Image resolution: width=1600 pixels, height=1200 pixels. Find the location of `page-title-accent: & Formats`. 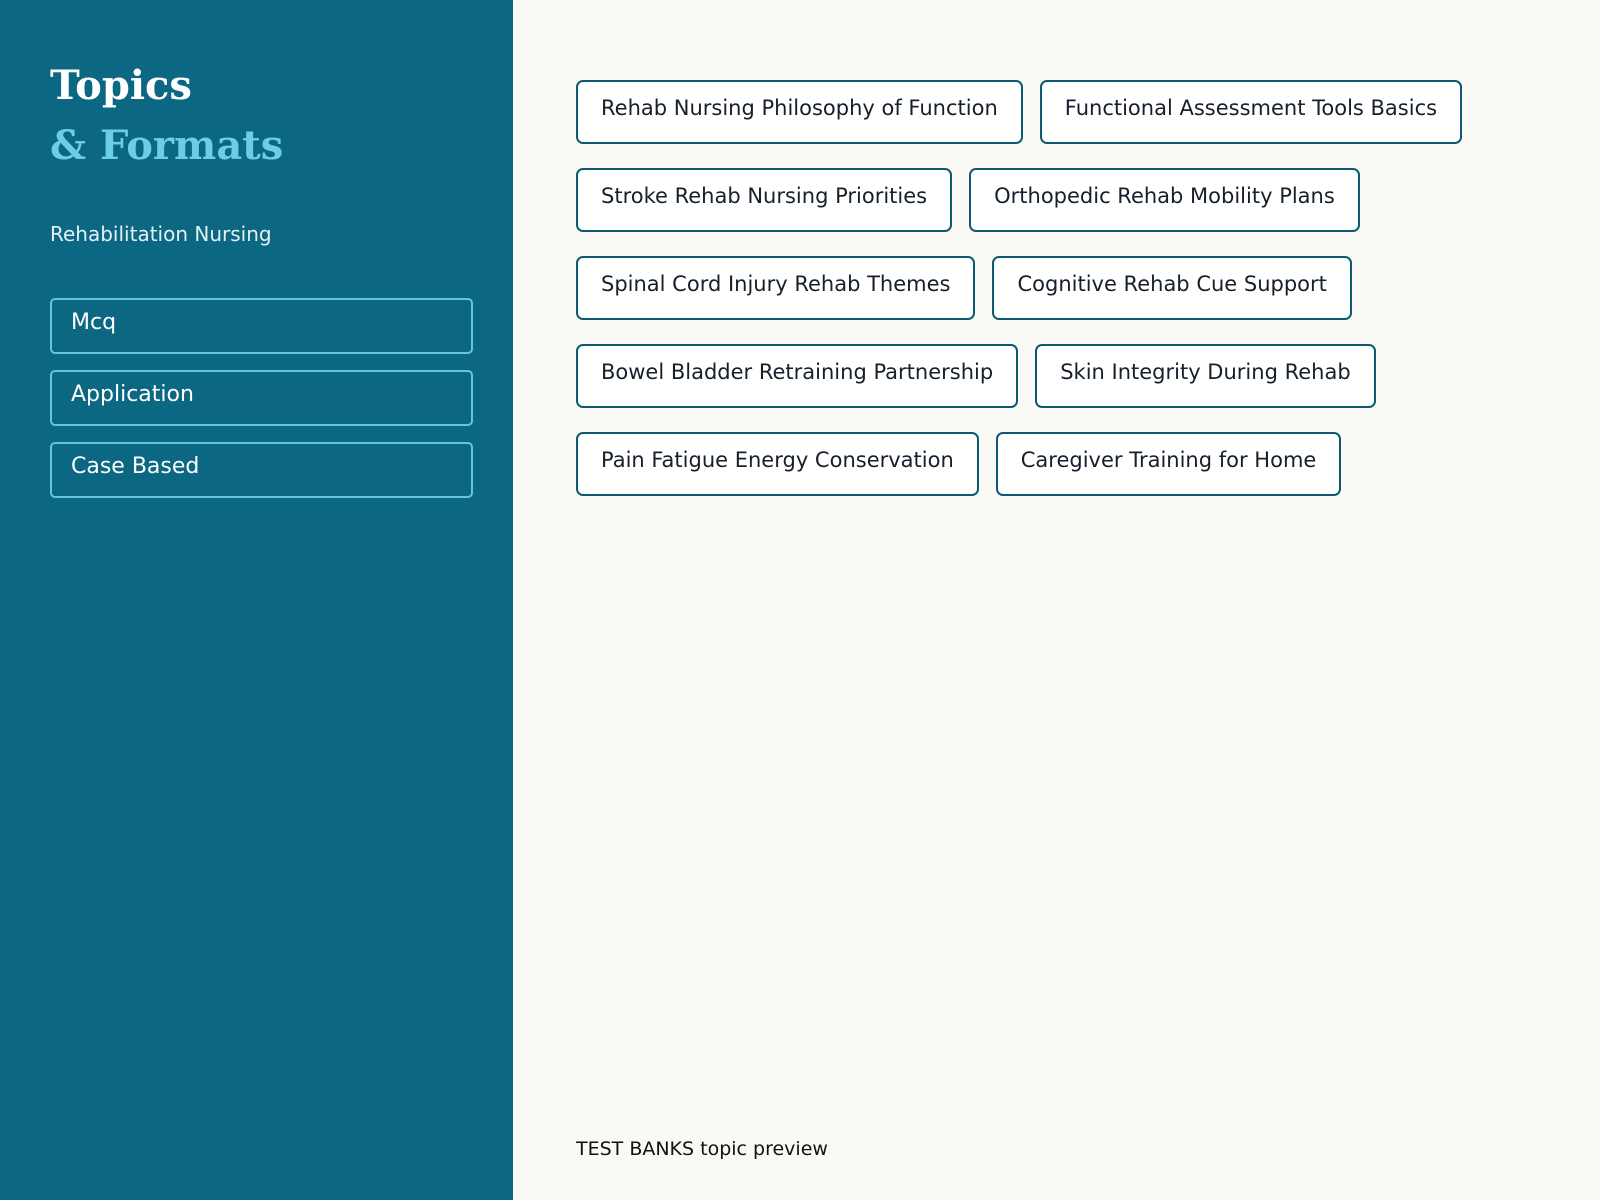

page-title-accent: & Formats is located at coordinates (167, 145).